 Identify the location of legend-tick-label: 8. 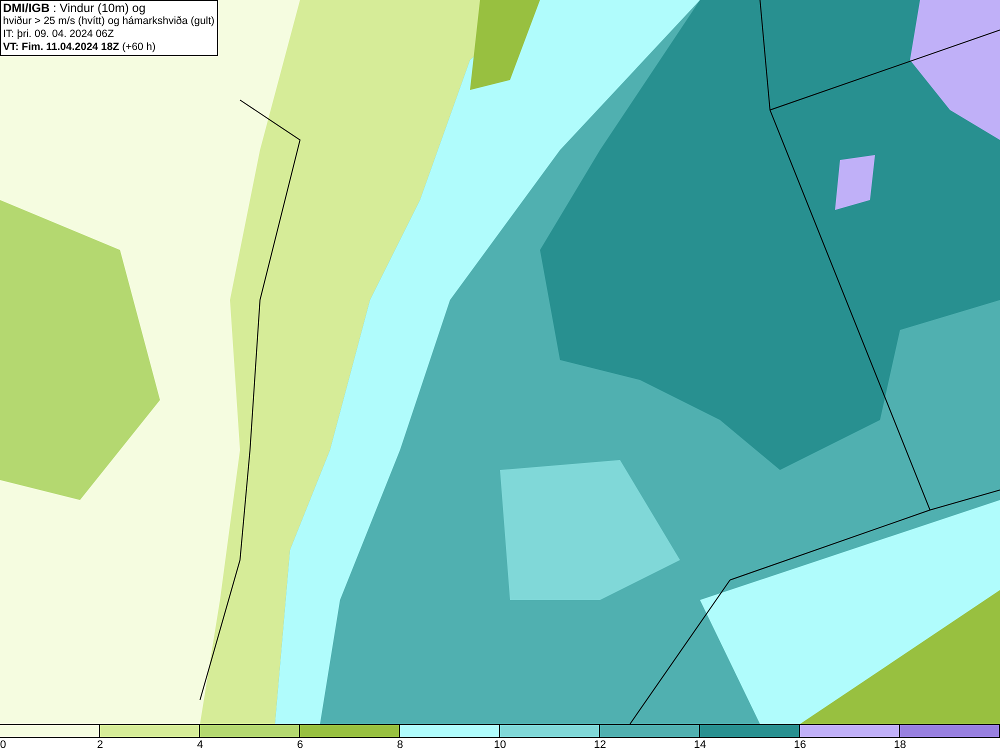
(400, 745).